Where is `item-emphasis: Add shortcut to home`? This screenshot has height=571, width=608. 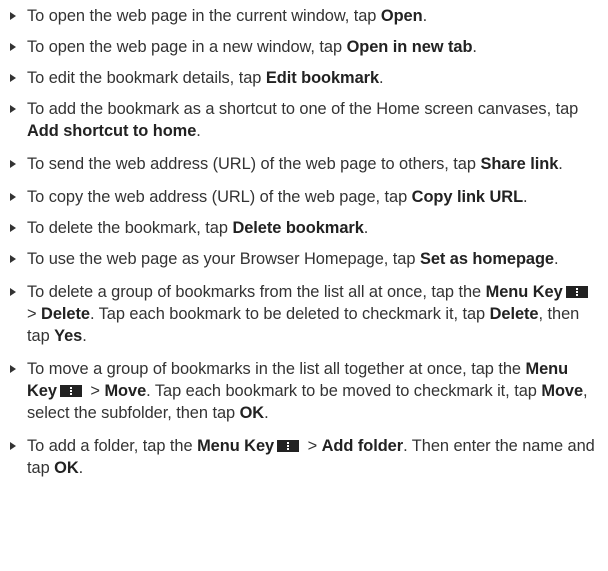
item-emphasis: Add shortcut to home is located at coordinates (112, 131).